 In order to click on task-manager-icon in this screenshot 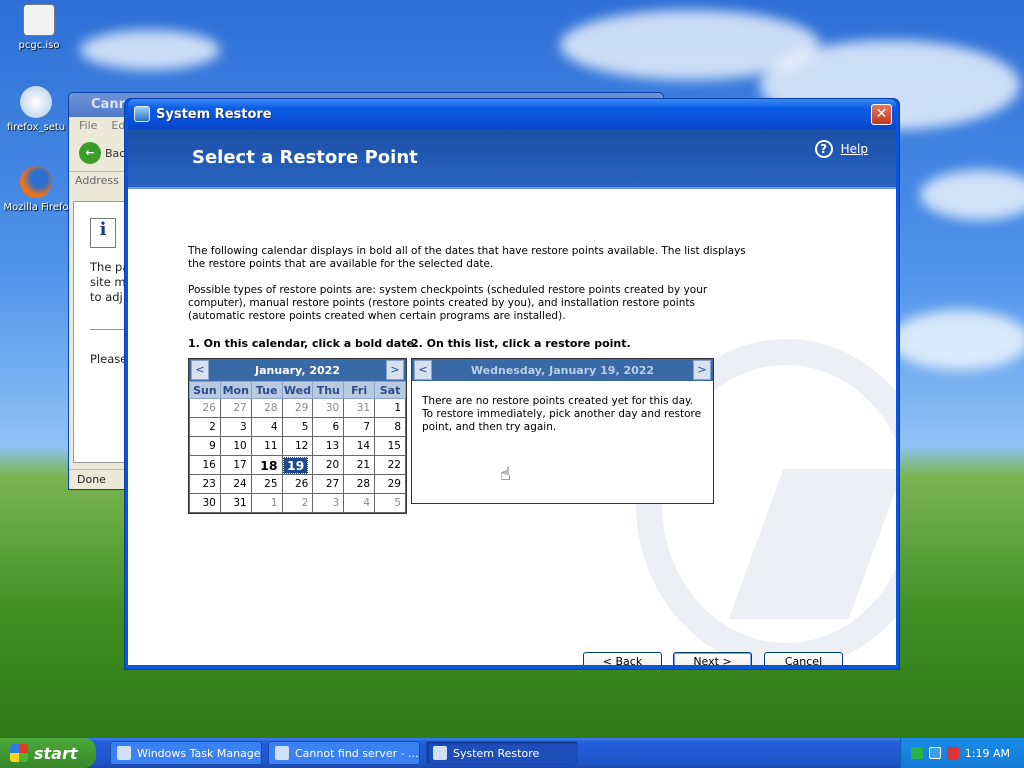, I will do `click(124, 753)`.